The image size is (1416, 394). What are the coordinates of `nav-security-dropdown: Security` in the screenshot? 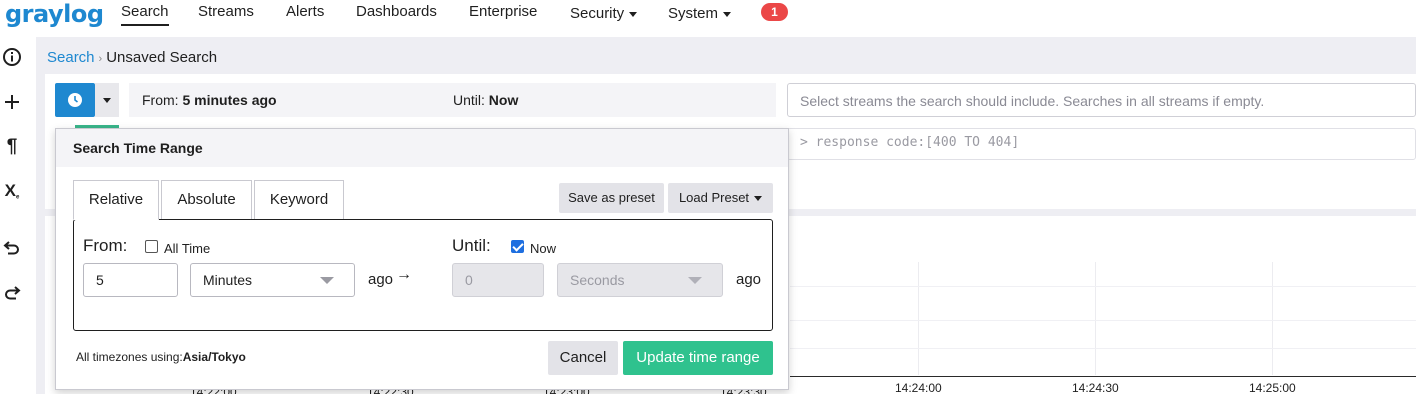 It's located at (604, 13).